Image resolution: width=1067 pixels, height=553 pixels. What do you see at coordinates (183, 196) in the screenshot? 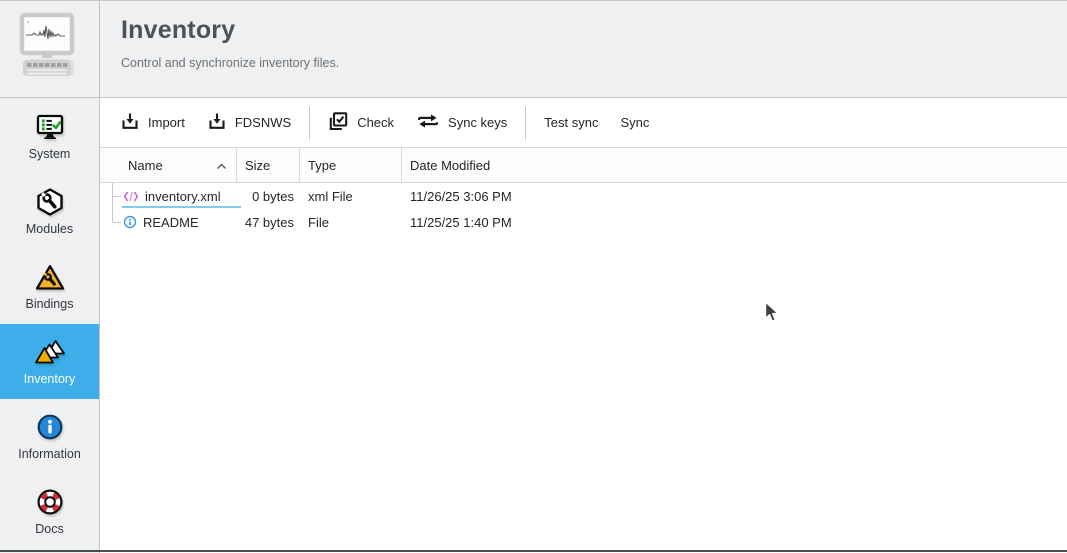
I see `file-name: inventory.xml` at bounding box center [183, 196].